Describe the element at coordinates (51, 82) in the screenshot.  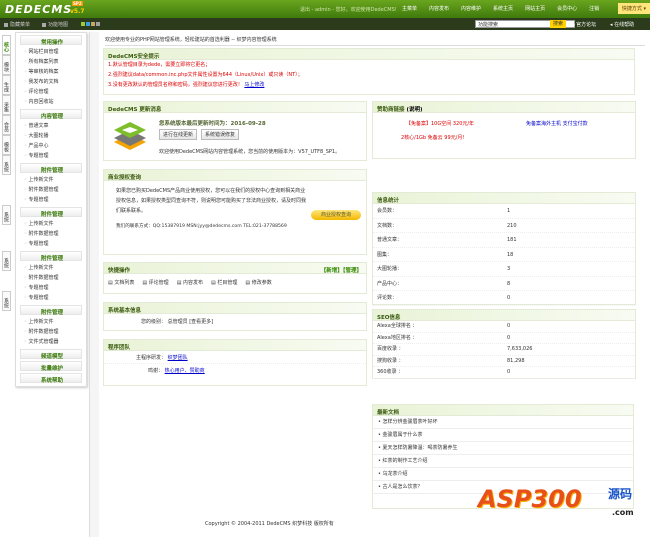
I see `menu-item: 我发布的文档` at that location.